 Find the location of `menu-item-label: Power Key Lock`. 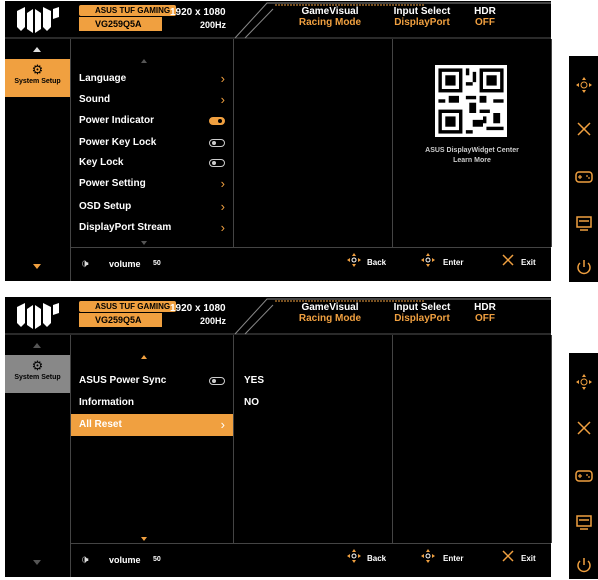

menu-item-label: Power Key Lock is located at coordinates (118, 142).